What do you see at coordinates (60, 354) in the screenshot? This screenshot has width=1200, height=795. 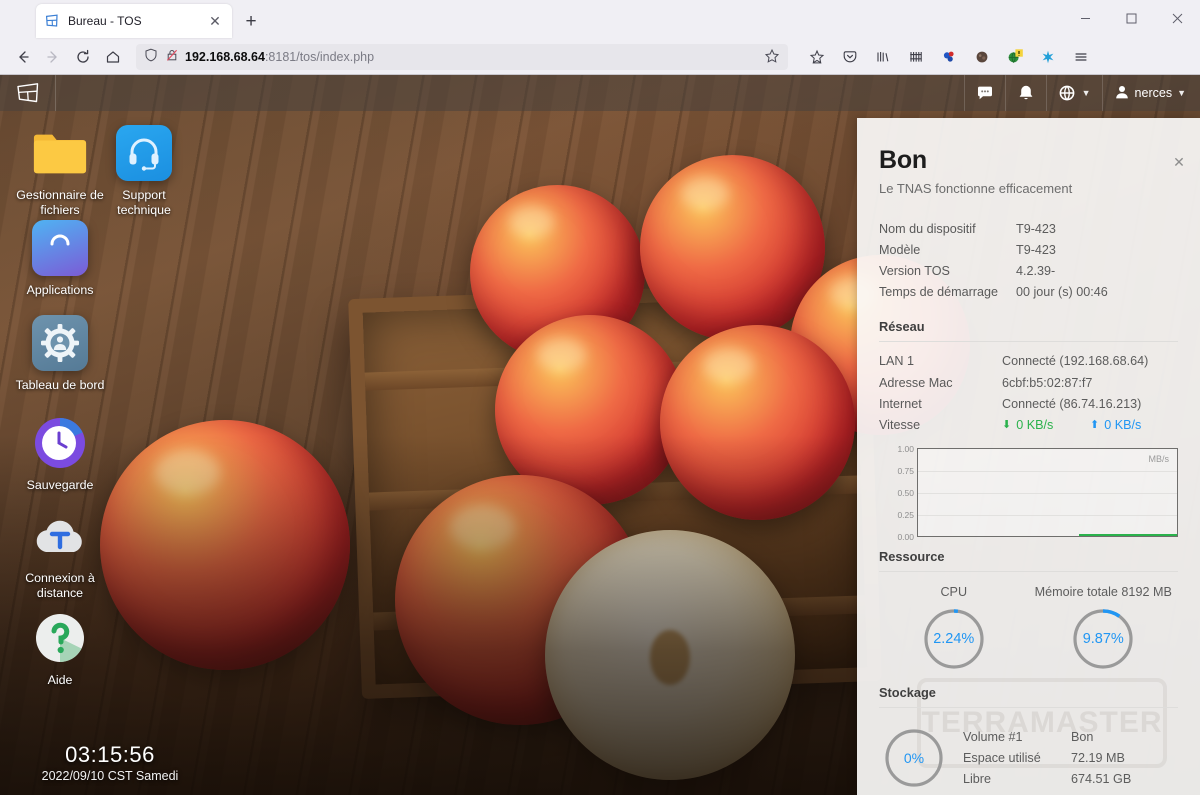 I see `desktop-icon-tableau-de-bord: Tableau de bord` at bounding box center [60, 354].